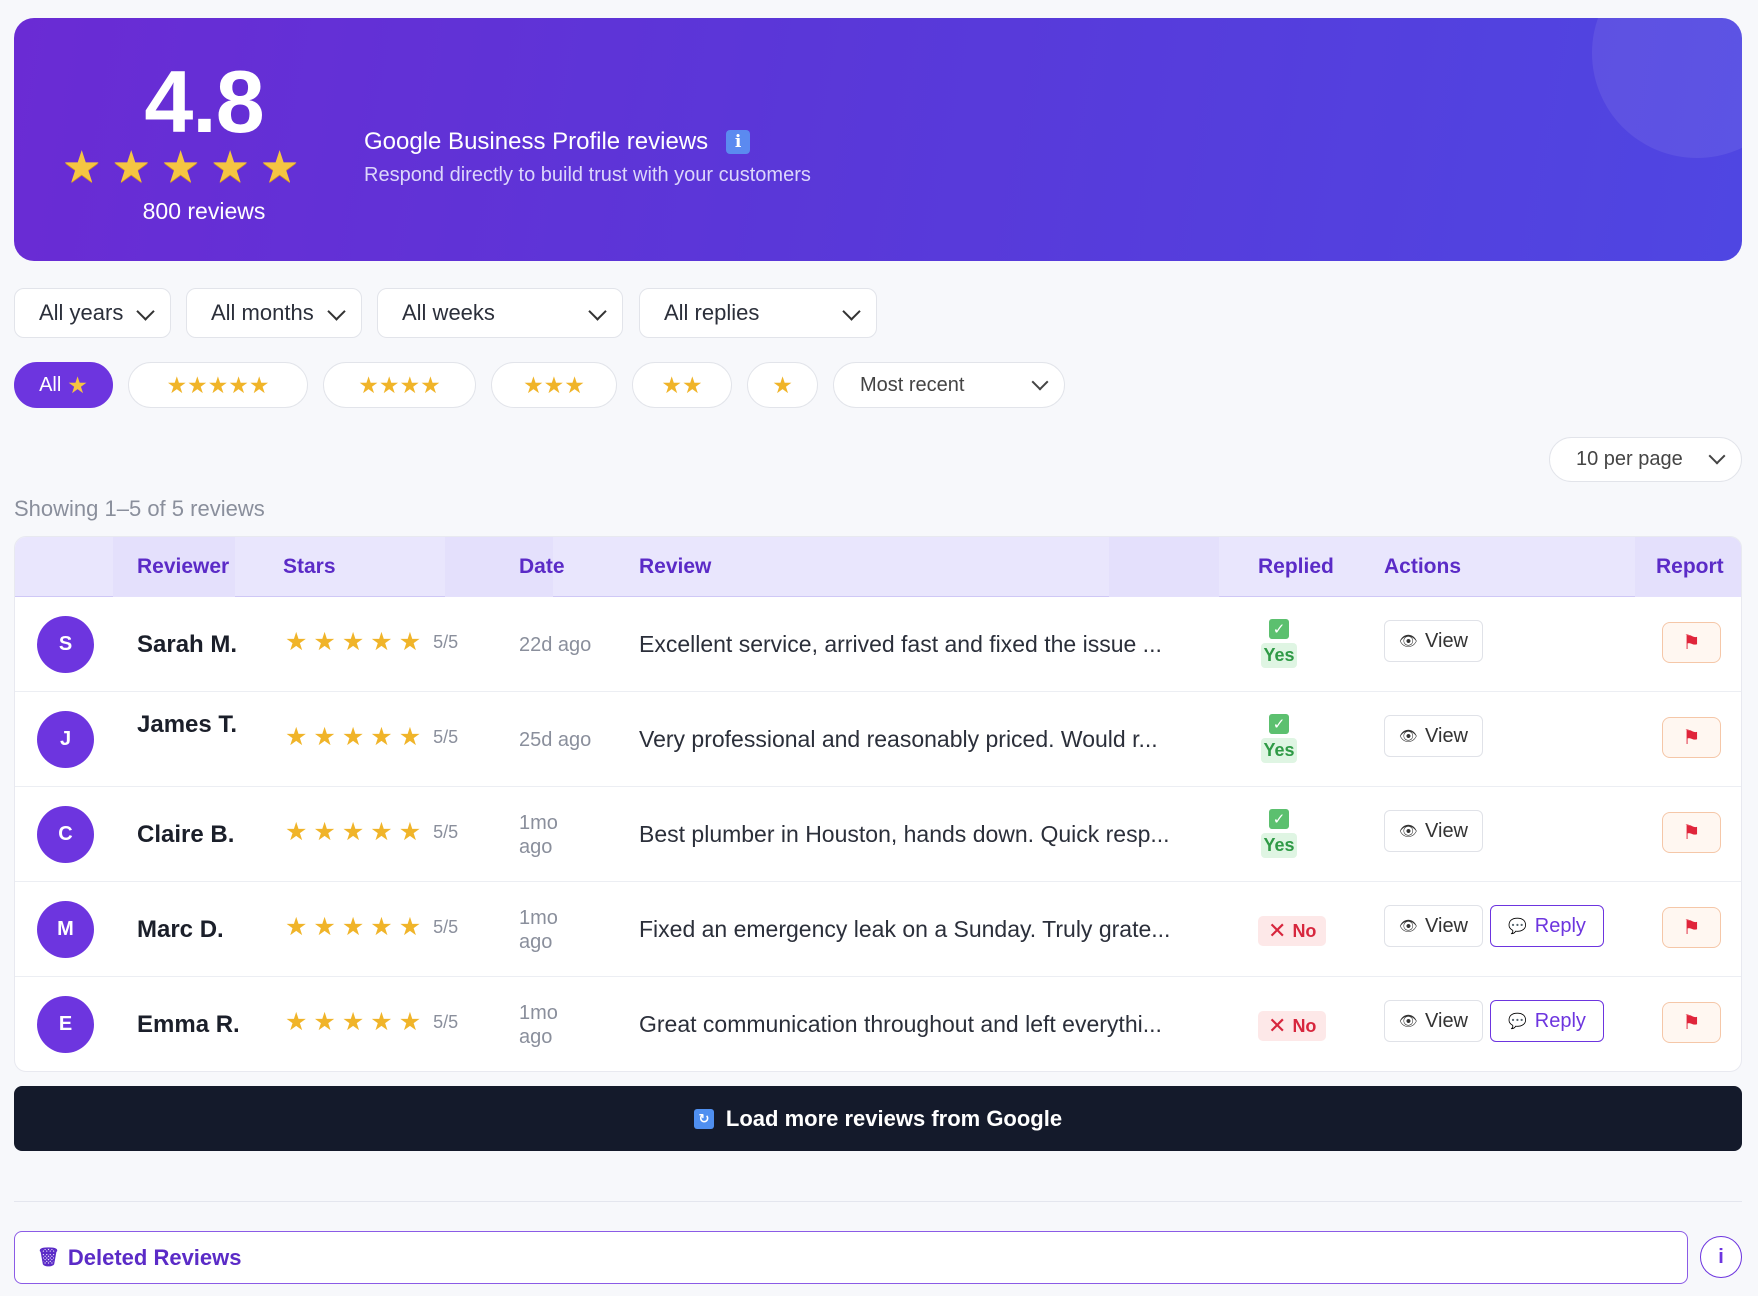 The height and width of the screenshot is (1296, 1758). Describe the element at coordinates (1164, 567) in the screenshot. I see `header-cell-bg` at that location.